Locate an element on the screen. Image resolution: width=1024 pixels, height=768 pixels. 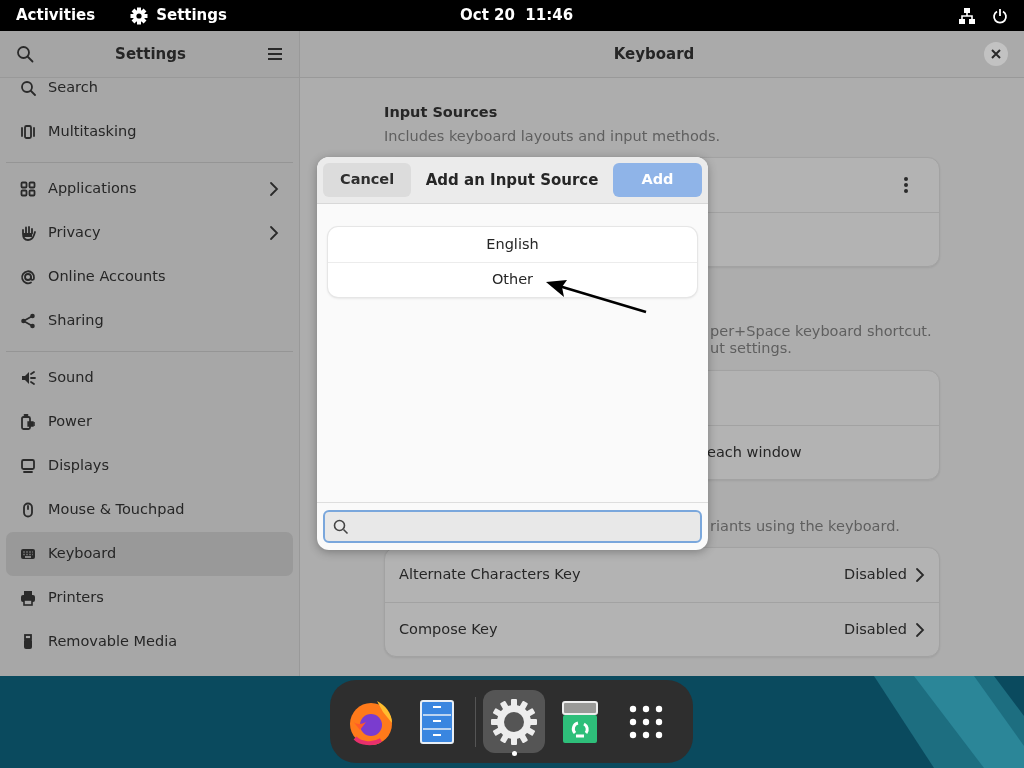
sidebar-item: Sound is located at coordinates (149, 378).